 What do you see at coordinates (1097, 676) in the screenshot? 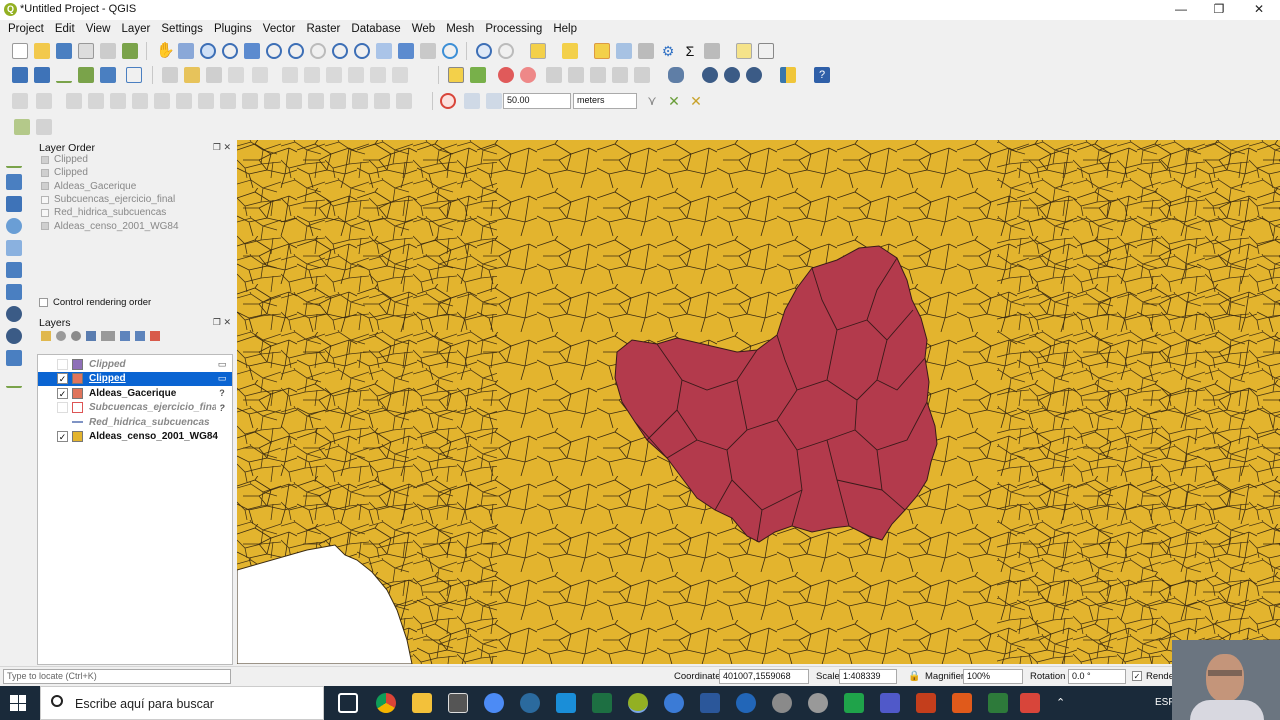
I see `rotation-input: 0.0 °` at bounding box center [1097, 676].